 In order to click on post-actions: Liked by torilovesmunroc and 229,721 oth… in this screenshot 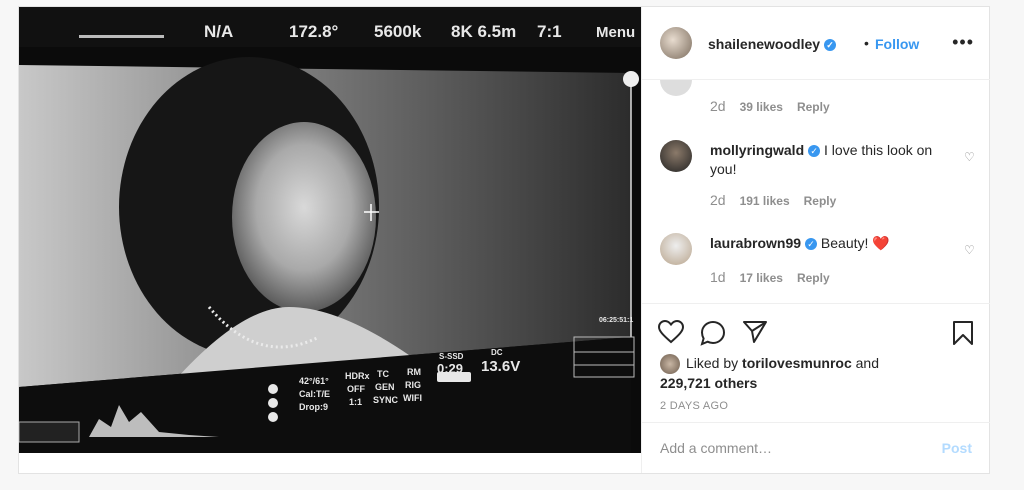, I will do `click(816, 368)`.